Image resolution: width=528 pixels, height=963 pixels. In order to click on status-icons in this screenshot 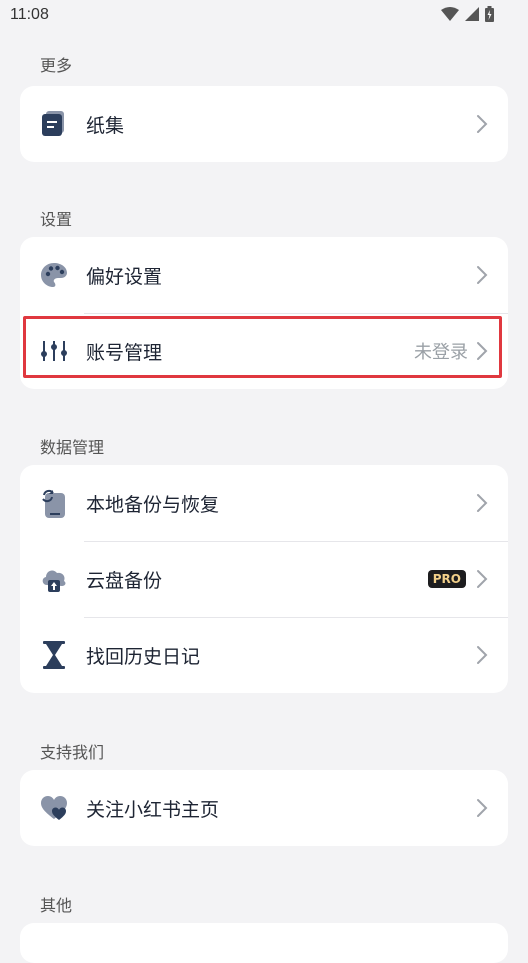, I will do `click(467, 14)`.